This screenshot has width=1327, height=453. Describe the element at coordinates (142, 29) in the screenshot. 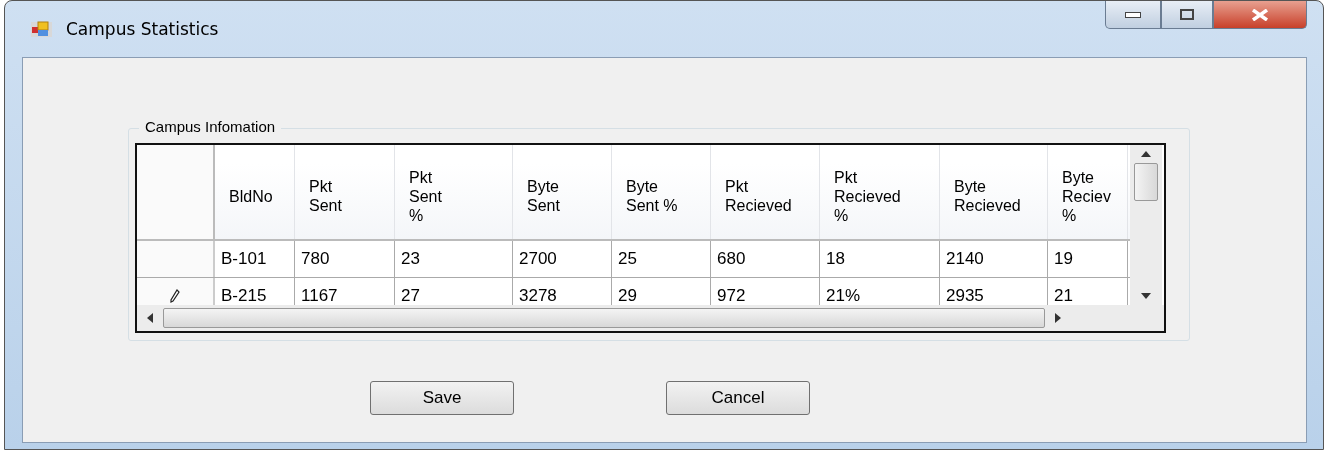

I see `window-title: Campus Statistics` at that location.